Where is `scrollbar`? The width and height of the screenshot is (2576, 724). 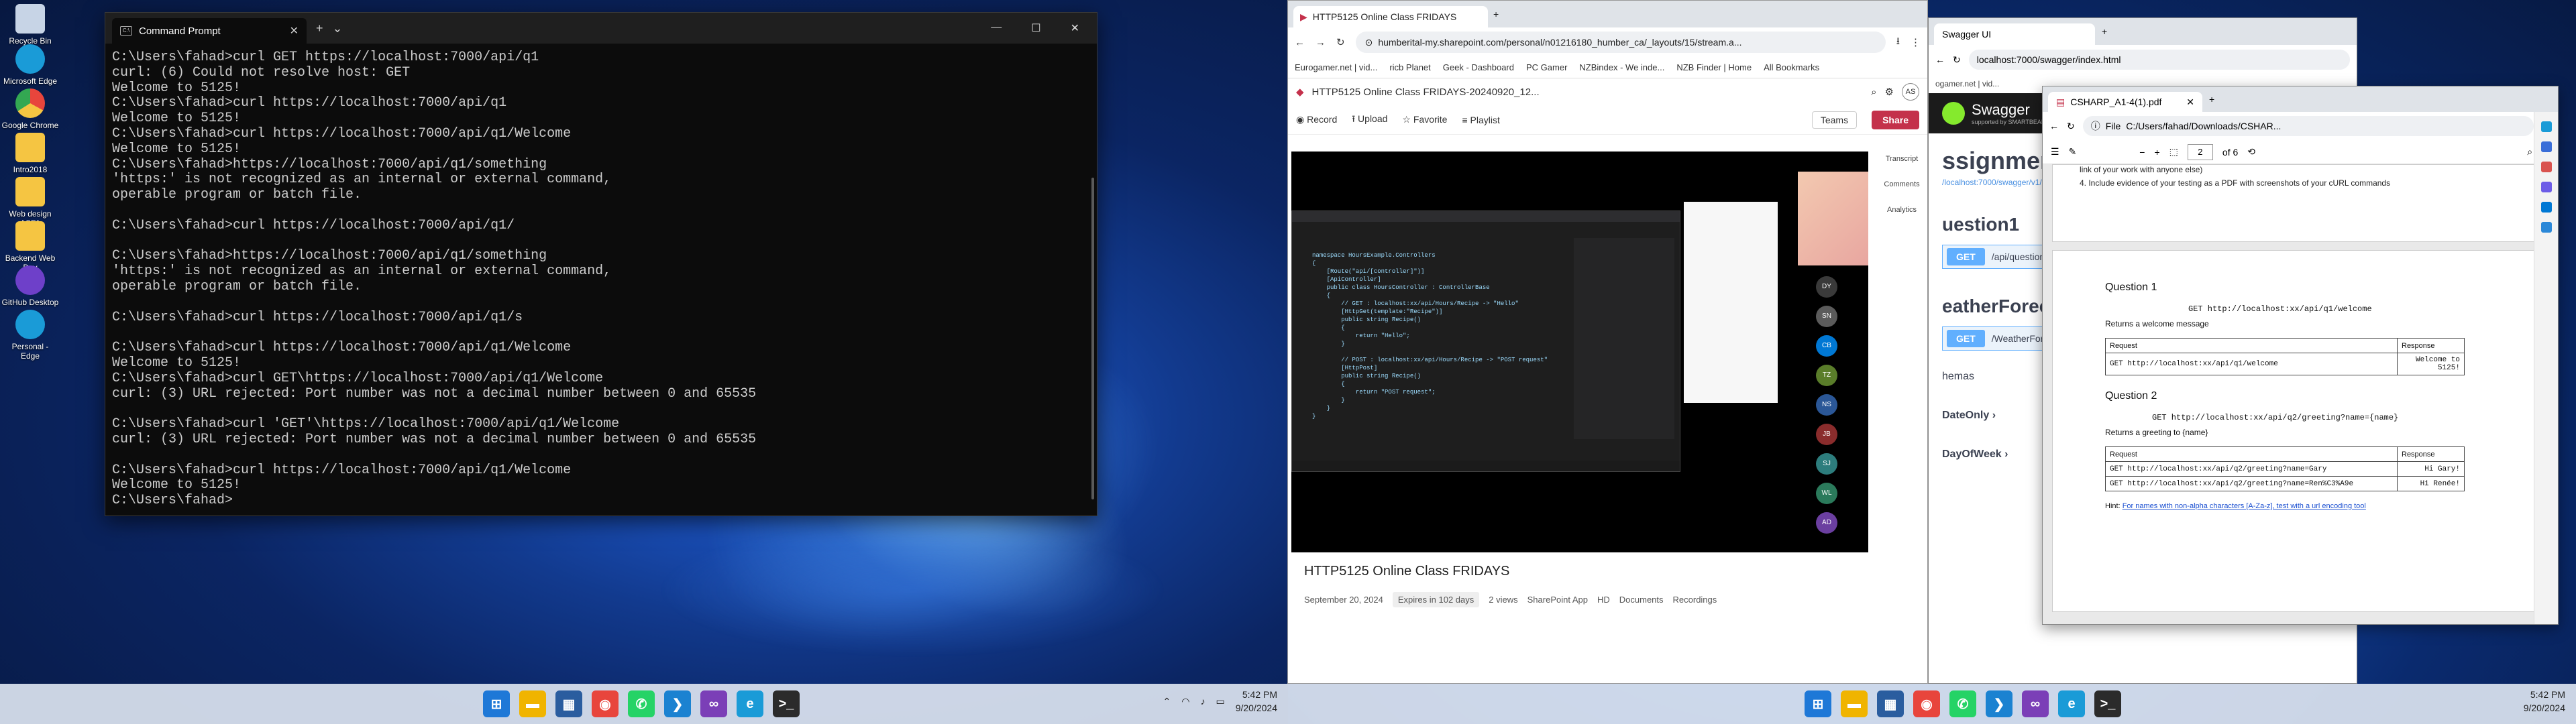 scrollbar is located at coordinates (1092, 338).